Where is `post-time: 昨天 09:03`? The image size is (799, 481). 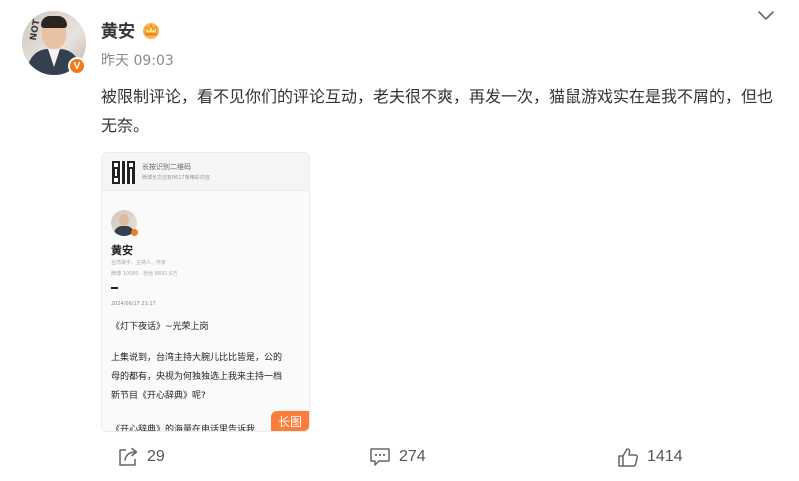 post-time: 昨天 09:03 is located at coordinates (137, 60).